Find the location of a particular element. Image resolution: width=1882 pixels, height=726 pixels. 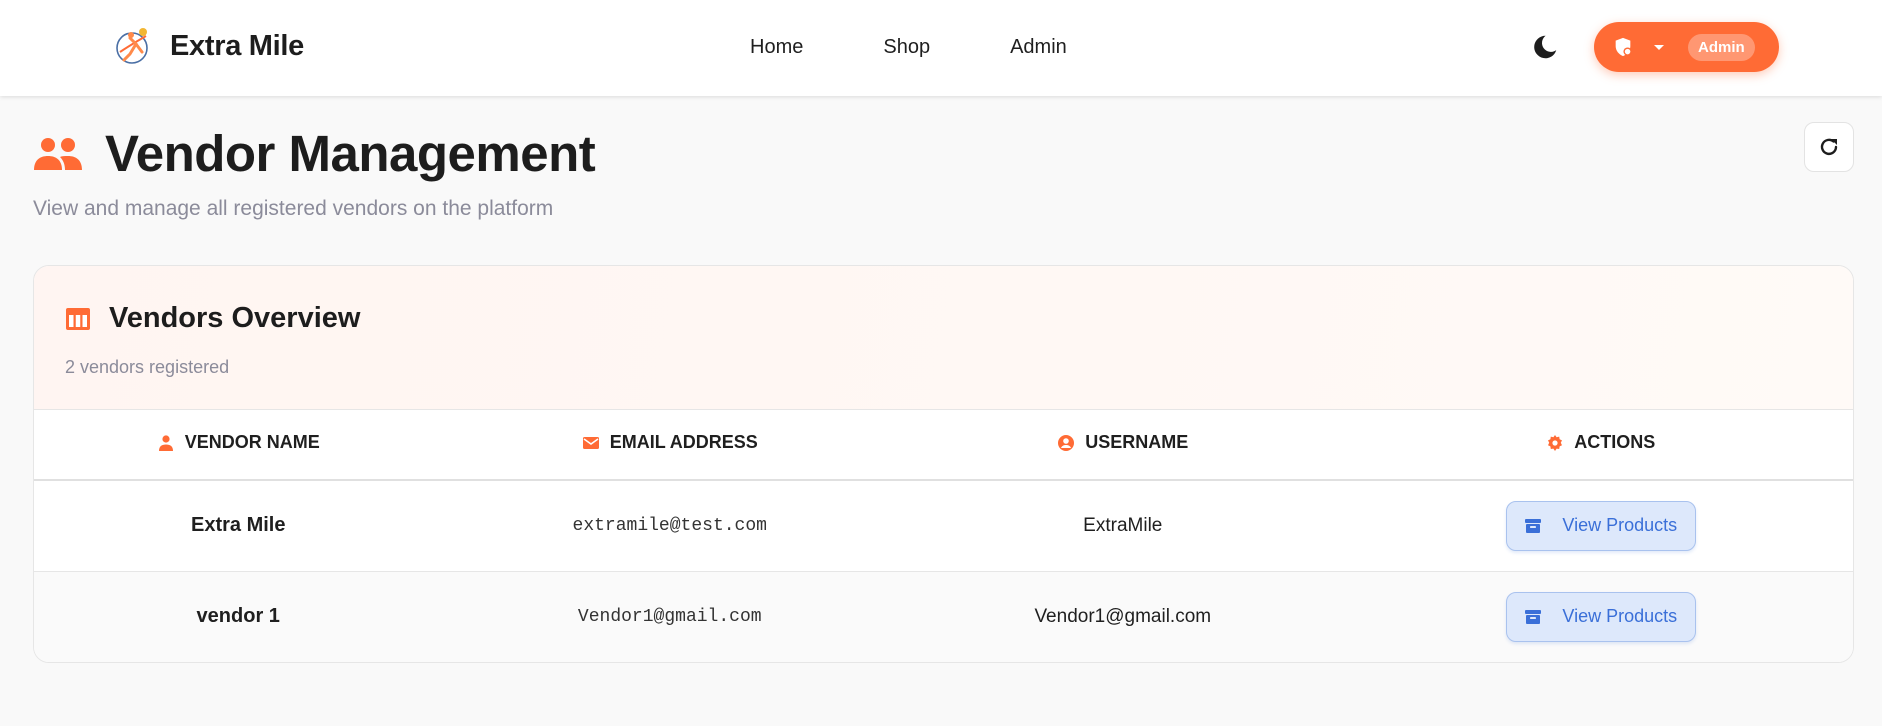

vendor-email: extramile@test.com is located at coordinates (670, 526).